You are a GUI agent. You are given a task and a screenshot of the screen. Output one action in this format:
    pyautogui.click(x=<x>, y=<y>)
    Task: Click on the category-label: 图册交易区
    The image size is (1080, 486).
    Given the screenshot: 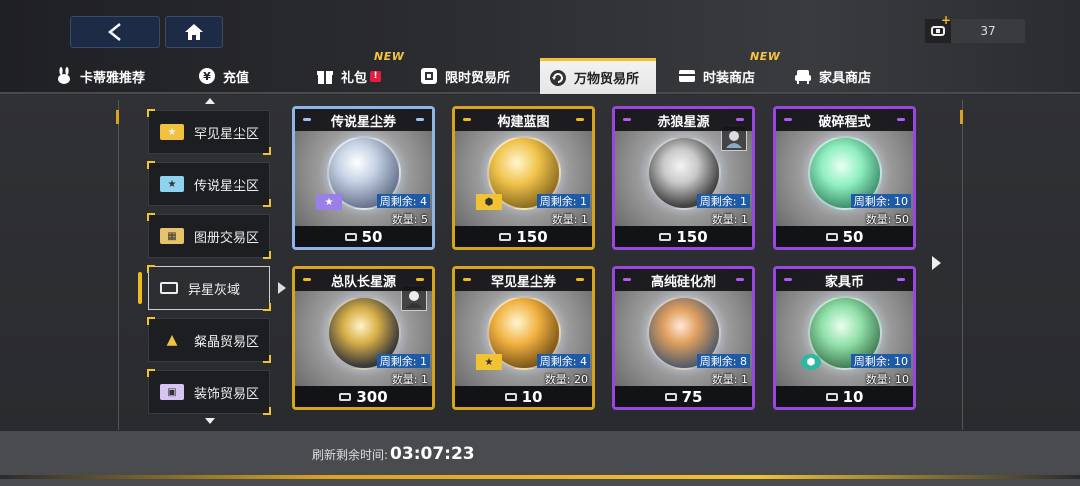 What is the action you would take?
    pyautogui.click(x=227, y=238)
    